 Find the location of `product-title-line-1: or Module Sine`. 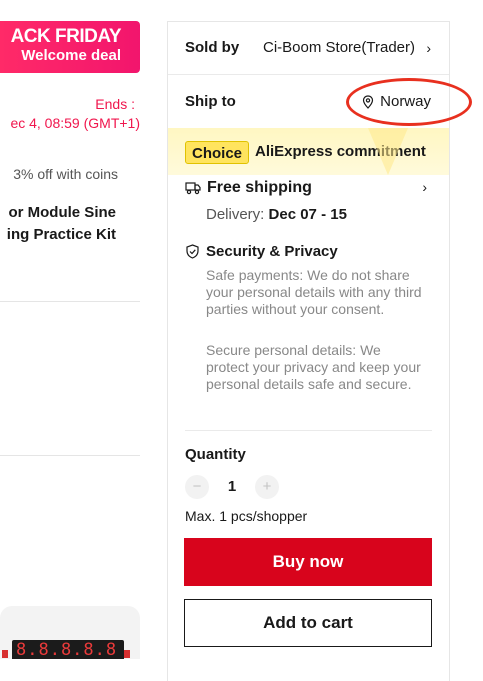

product-title-line-1: or Module Sine is located at coordinates (62, 212).